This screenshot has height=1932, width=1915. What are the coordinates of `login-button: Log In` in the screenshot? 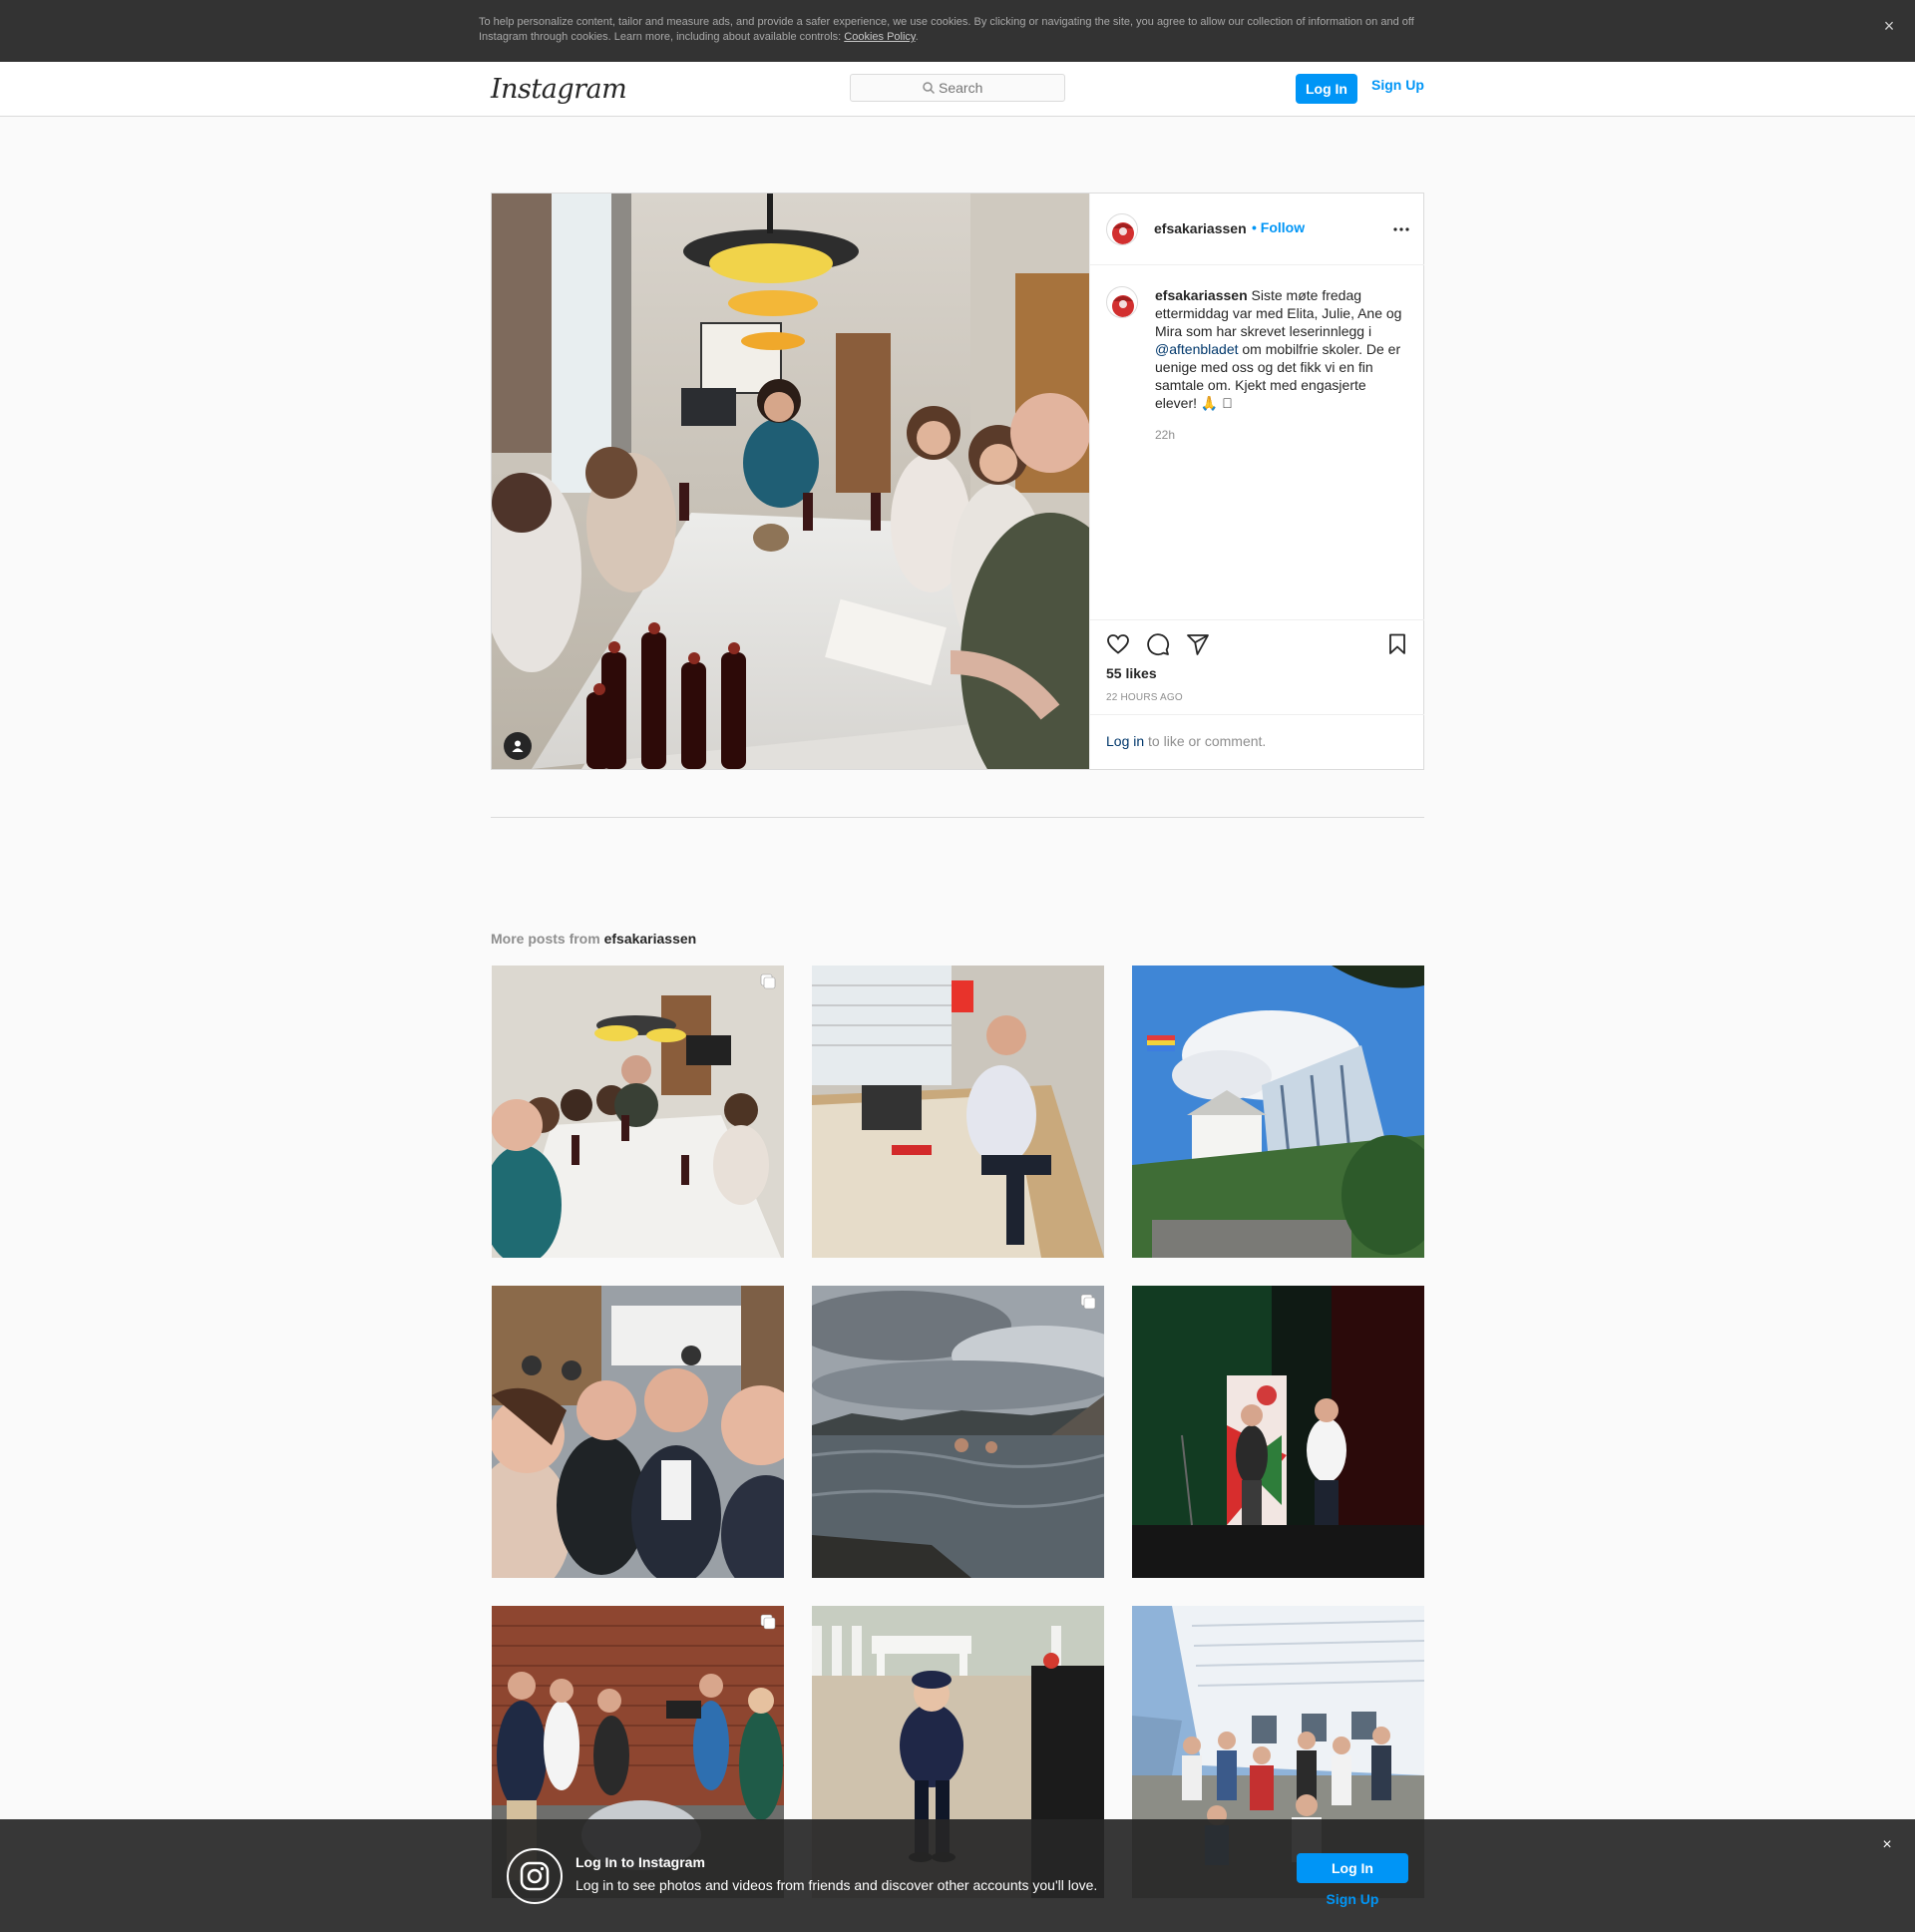 It's located at (1326, 89).